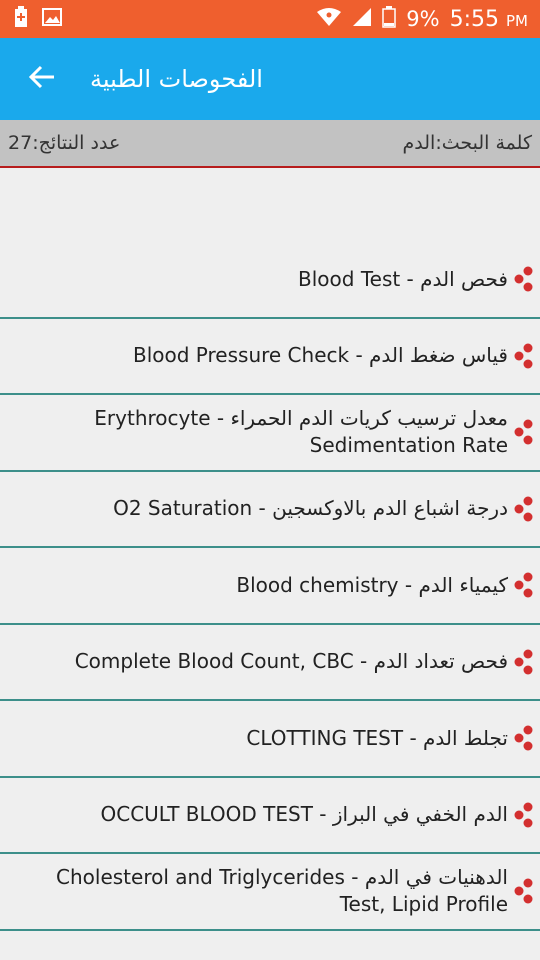 Image resolution: width=540 pixels, height=960 pixels. What do you see at coordinates (270, 19) in the screenshot?
I see `status-bar: 9% 5:55 PM` at bounding box center [270, 19].